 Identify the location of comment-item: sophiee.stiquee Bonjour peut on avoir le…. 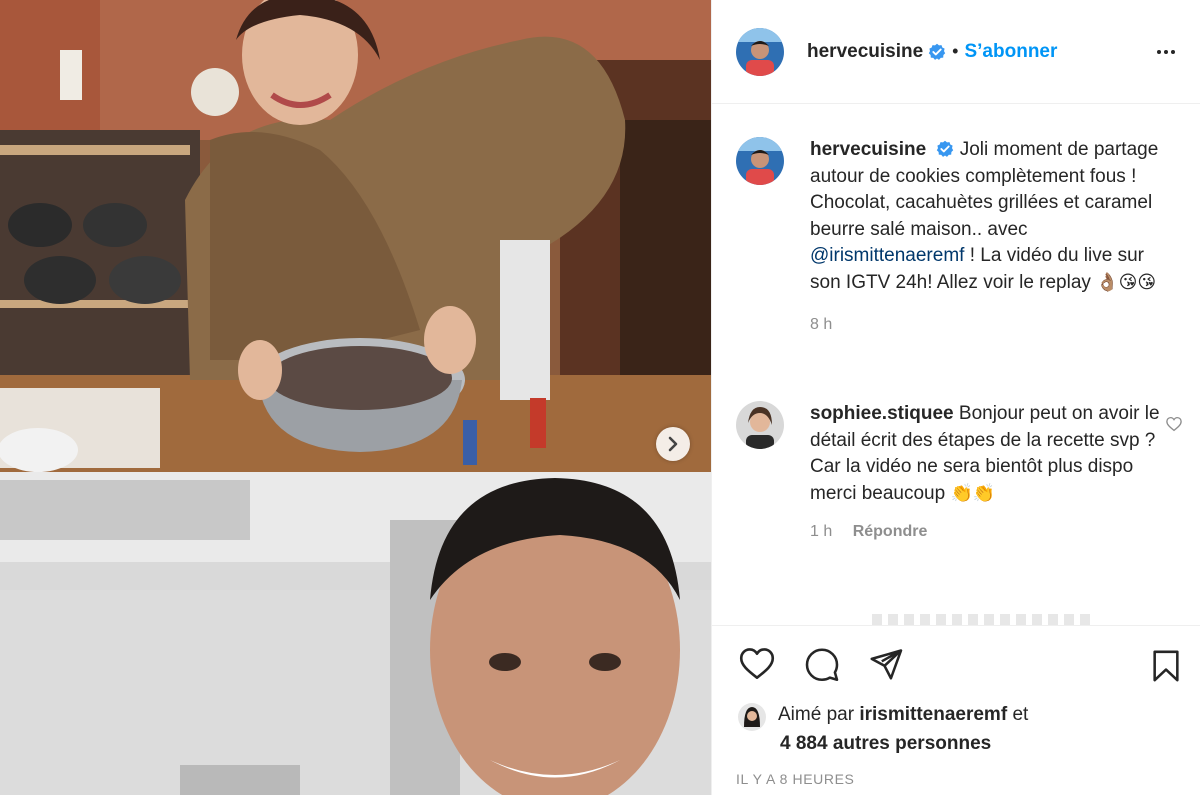
(959, 471).